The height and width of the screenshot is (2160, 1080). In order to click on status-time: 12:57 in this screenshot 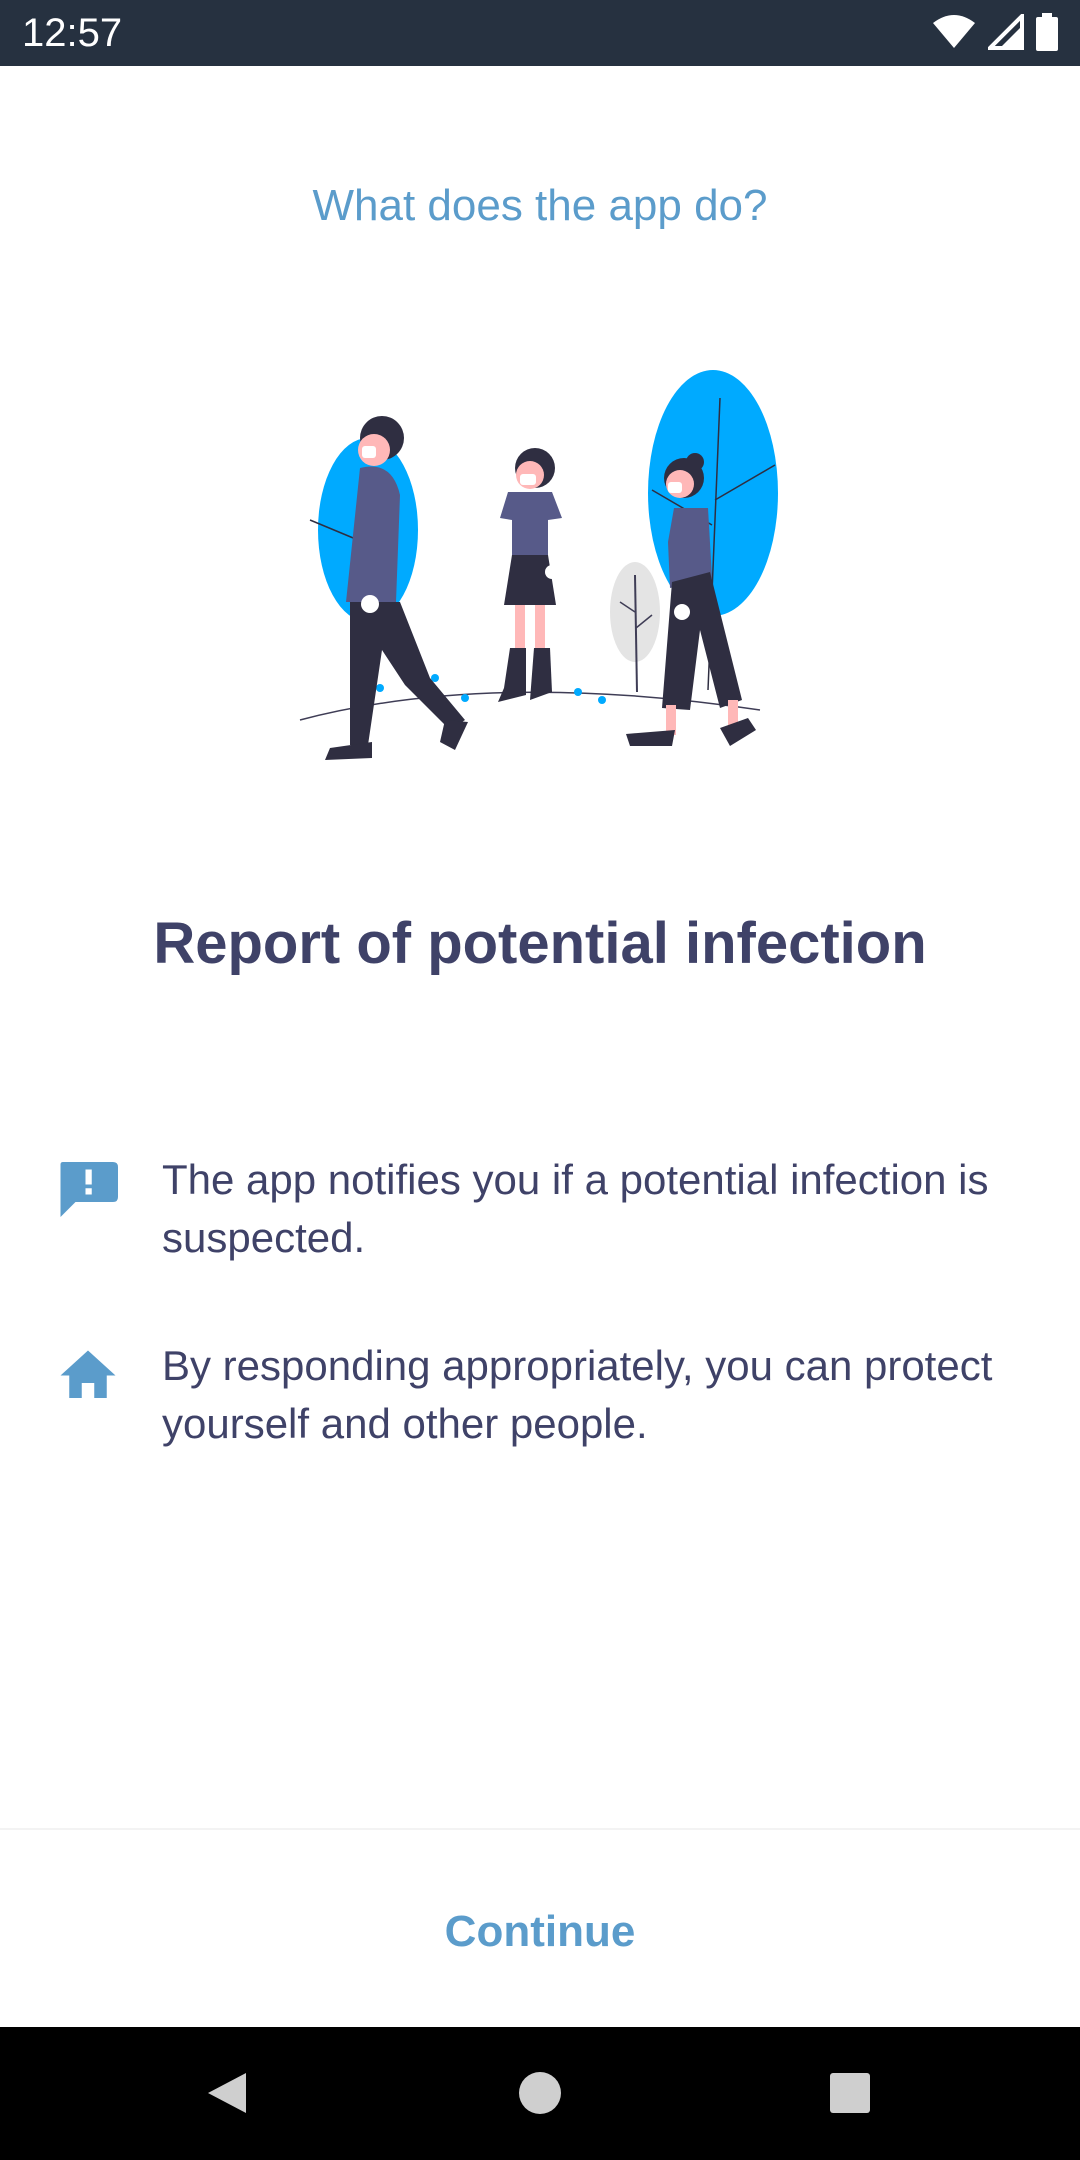, I will do `click(72, 33)`.